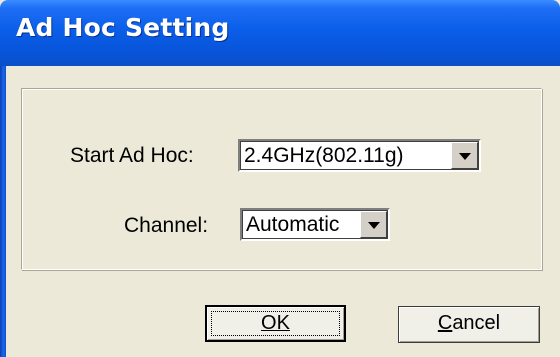 The width and height of the screenshot is (560, 357). Describe the element at coordinates (476, 323) in the screenshot. I see `cancel-rest: ancel` at that location.